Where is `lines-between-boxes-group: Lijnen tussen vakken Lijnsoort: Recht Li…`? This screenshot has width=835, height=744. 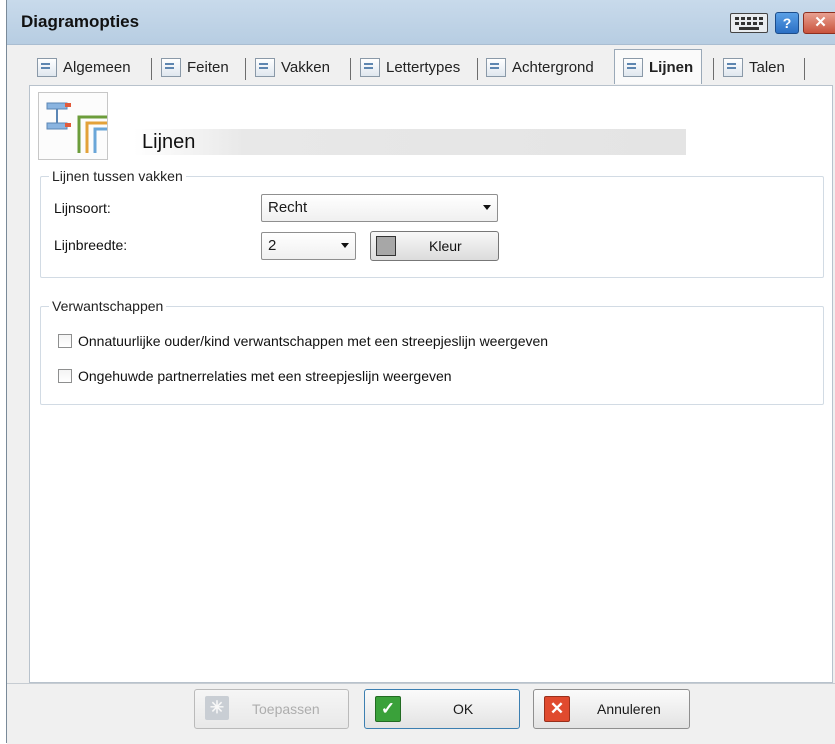 lines-between-boxes-group: Lijnen tussen vakken Lijnsoort: Recht Li… is located at coordinates (432, 223).